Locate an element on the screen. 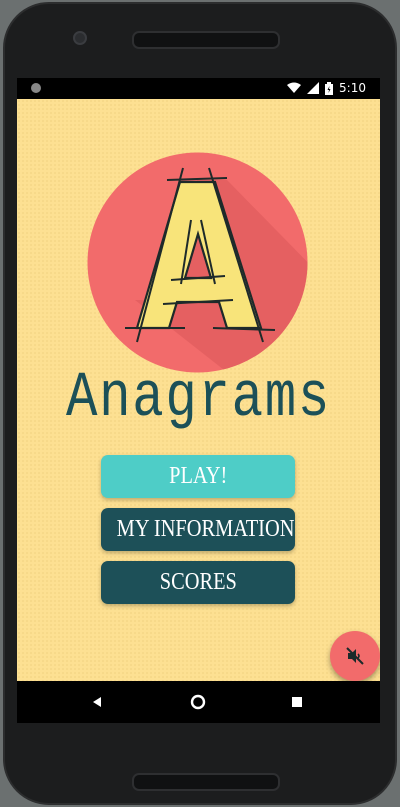  recents-button is located at coordinates (297, 702).